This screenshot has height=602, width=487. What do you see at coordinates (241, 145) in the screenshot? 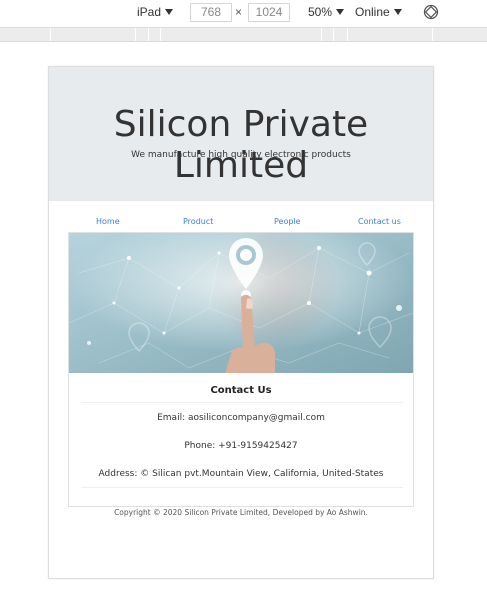
I see `site-title: Silicon Private Limited` at bounding box center [241, 145].